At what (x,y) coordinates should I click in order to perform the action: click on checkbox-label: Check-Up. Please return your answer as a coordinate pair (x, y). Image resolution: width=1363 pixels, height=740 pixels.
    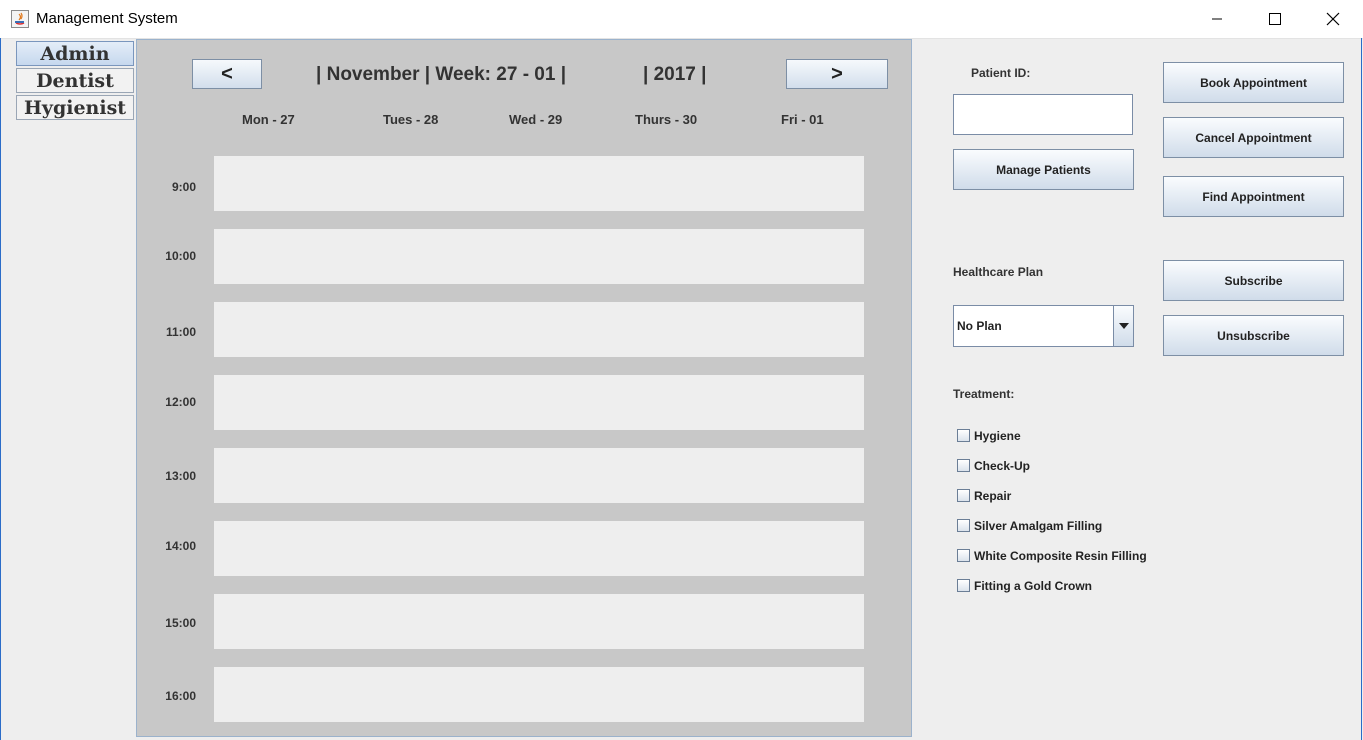
    Looking at the image, I should click on (1002, 466).